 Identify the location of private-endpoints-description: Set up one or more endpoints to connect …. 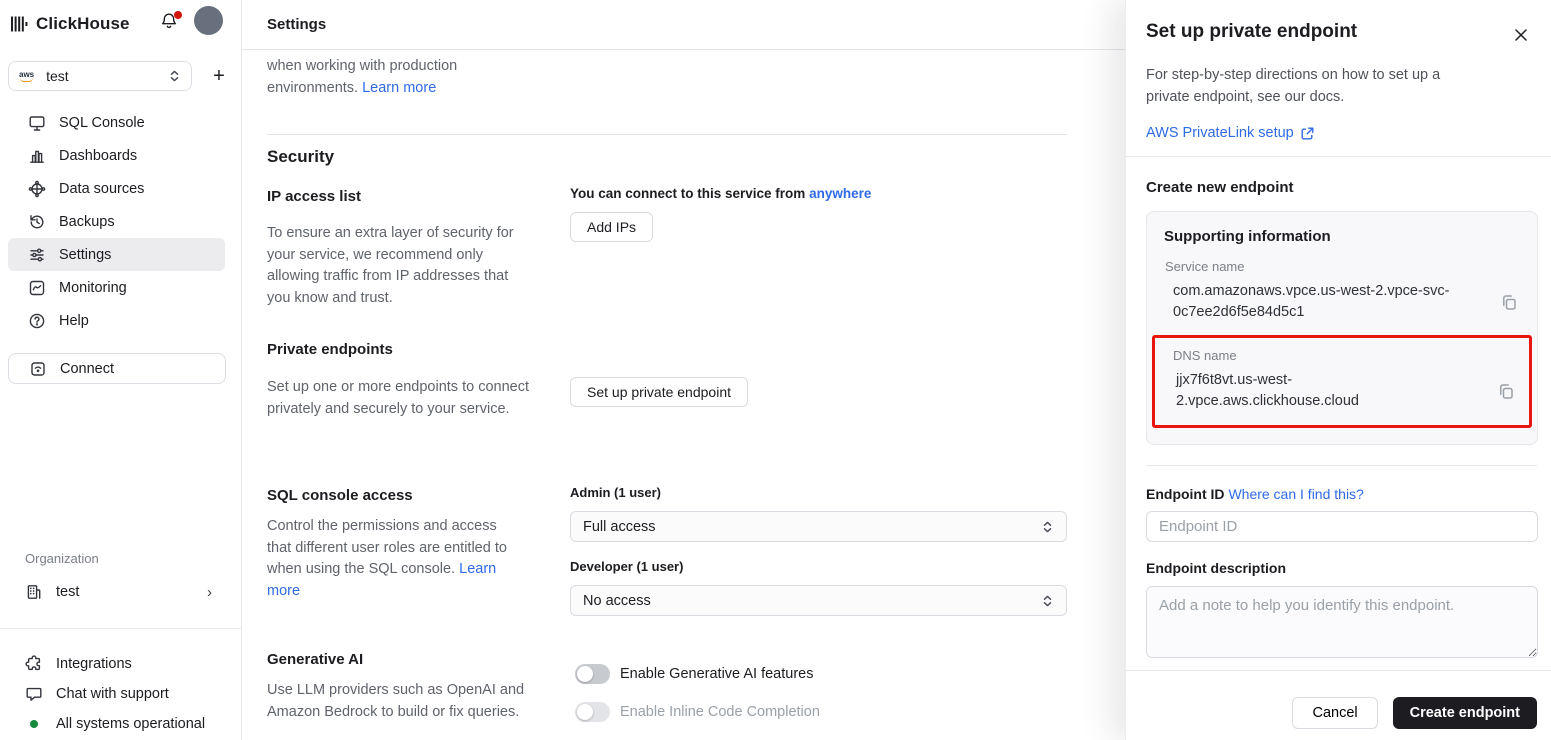
(398, 398).